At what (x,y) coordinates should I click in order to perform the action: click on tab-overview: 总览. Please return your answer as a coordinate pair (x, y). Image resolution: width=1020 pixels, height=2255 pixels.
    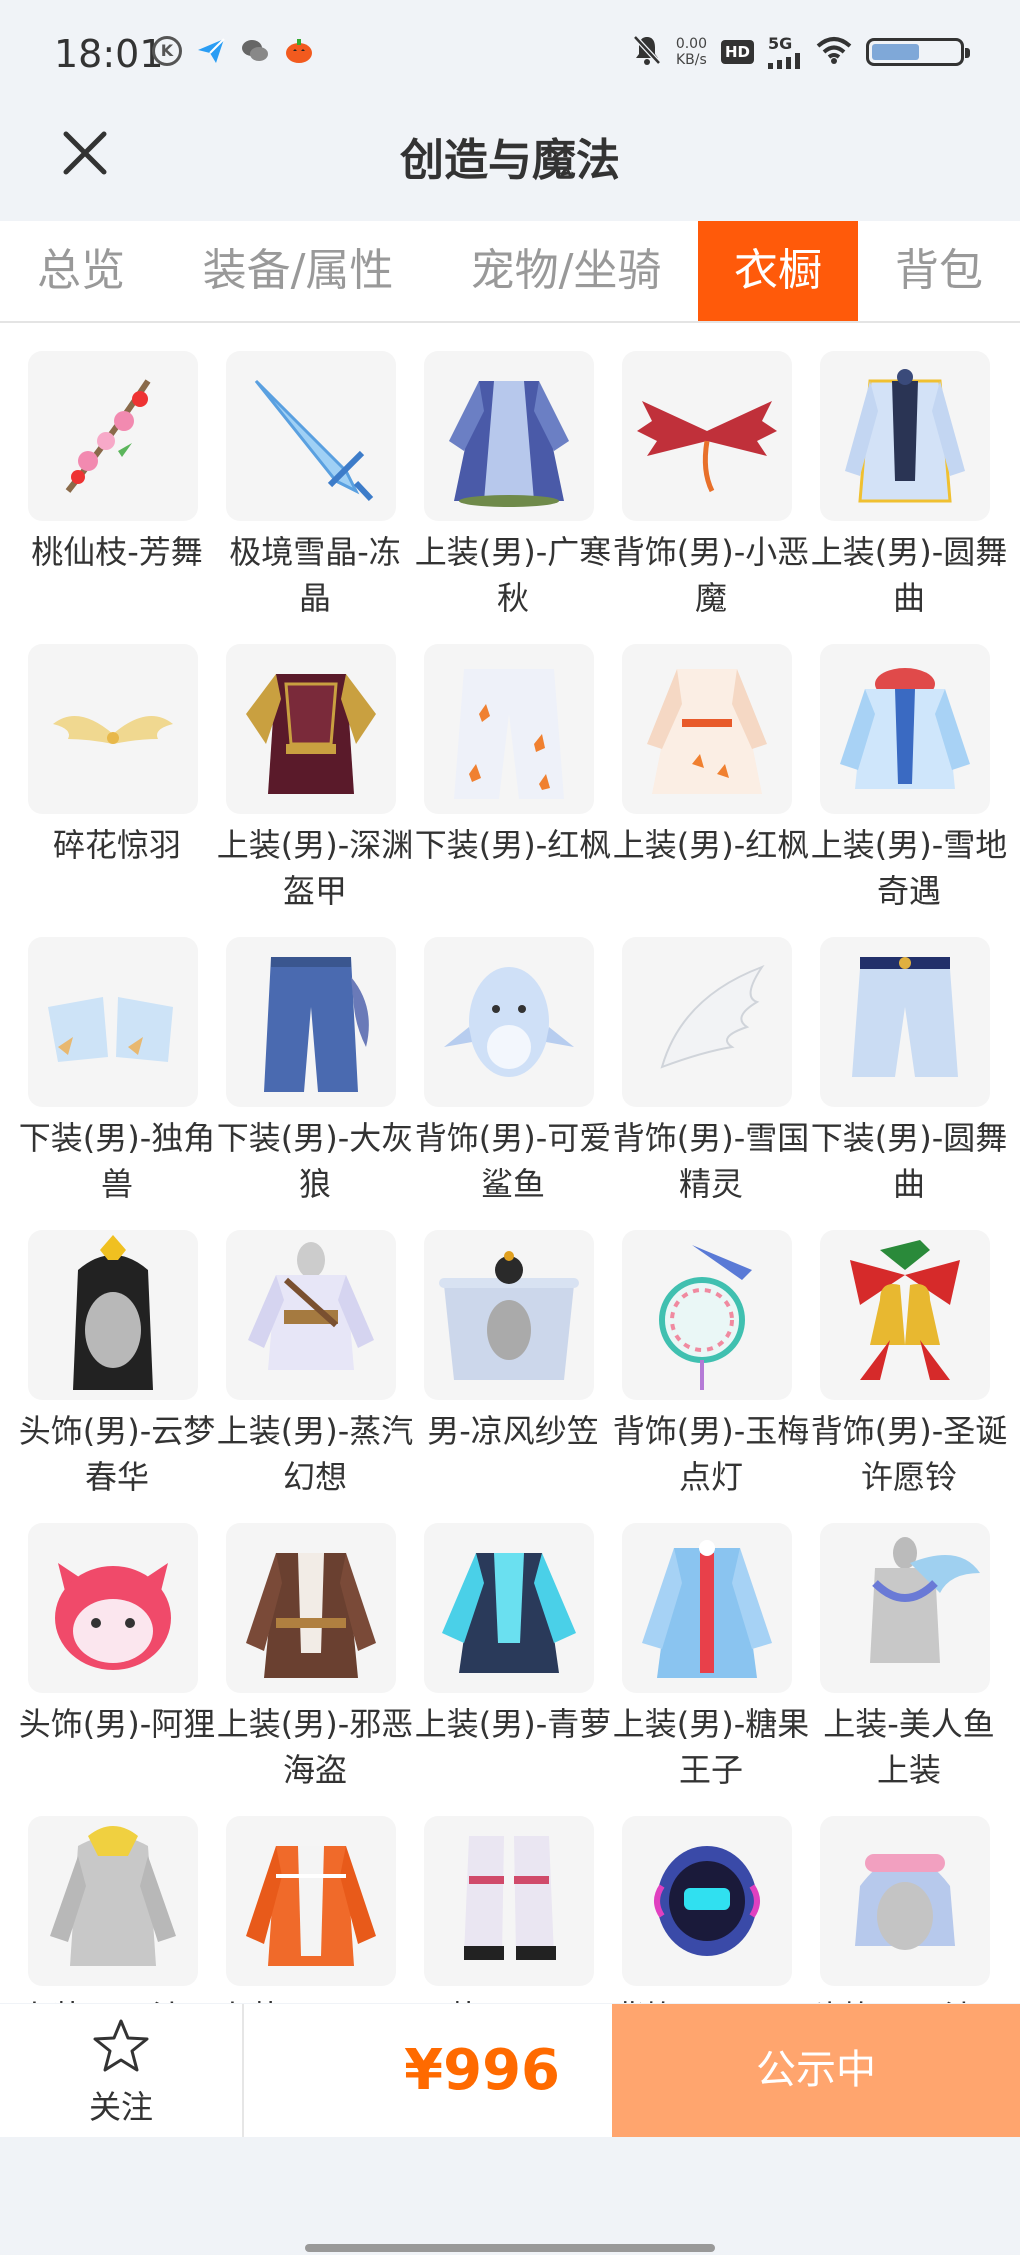
    Looking at the image, I should click on (81, 271).